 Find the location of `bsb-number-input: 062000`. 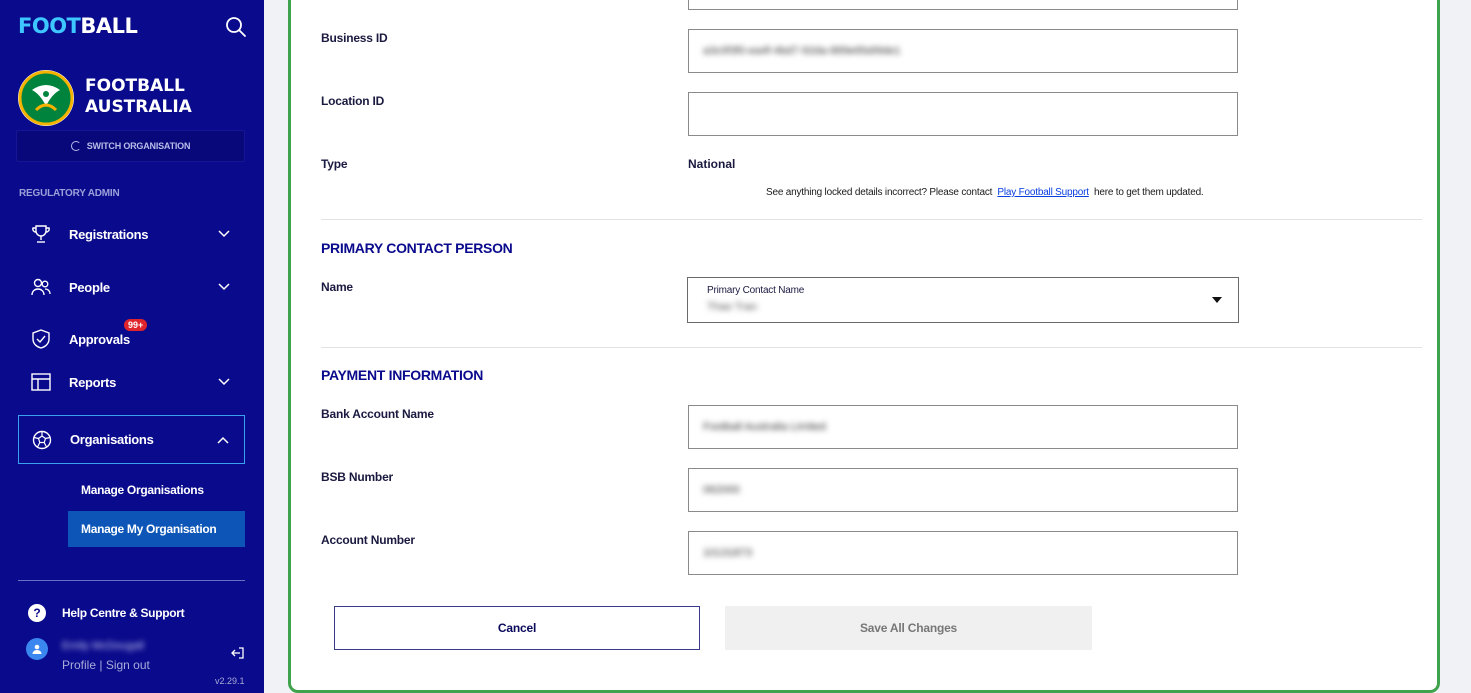

bsb-number-input: 062000 is located at coordinates (963, 490).